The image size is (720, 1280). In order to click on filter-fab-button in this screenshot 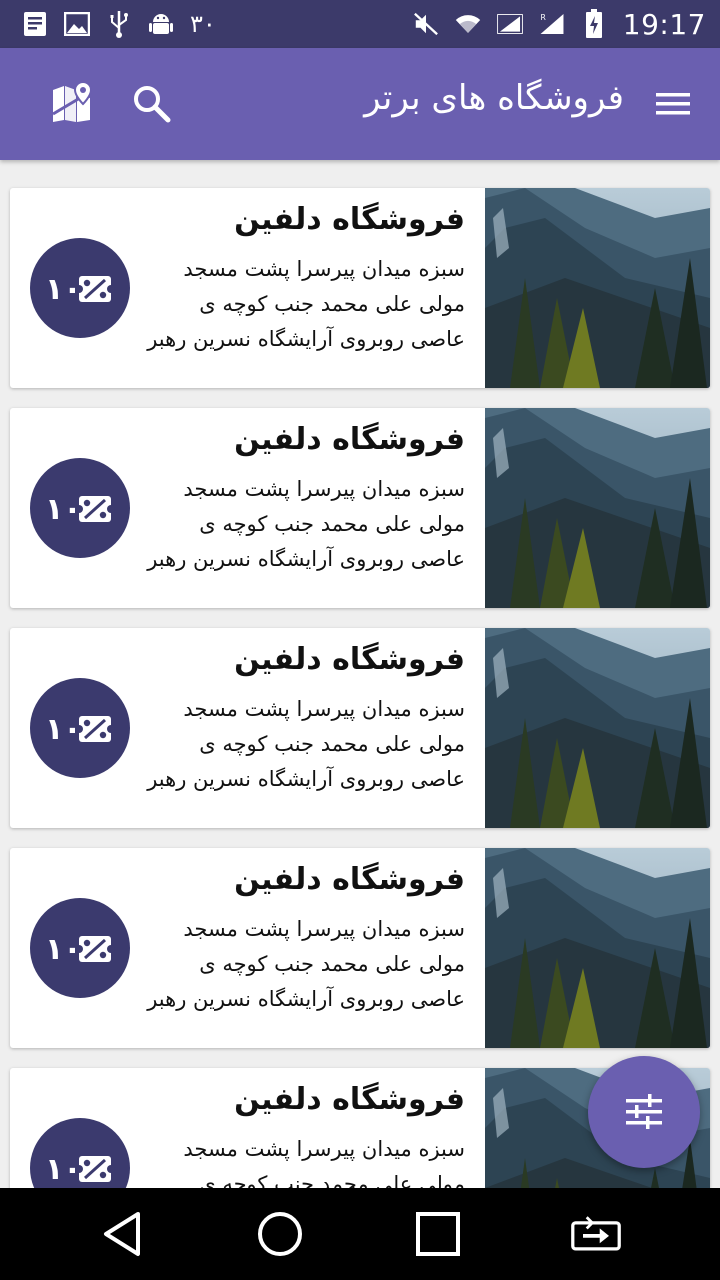, I will do `click(644, 1112)`.